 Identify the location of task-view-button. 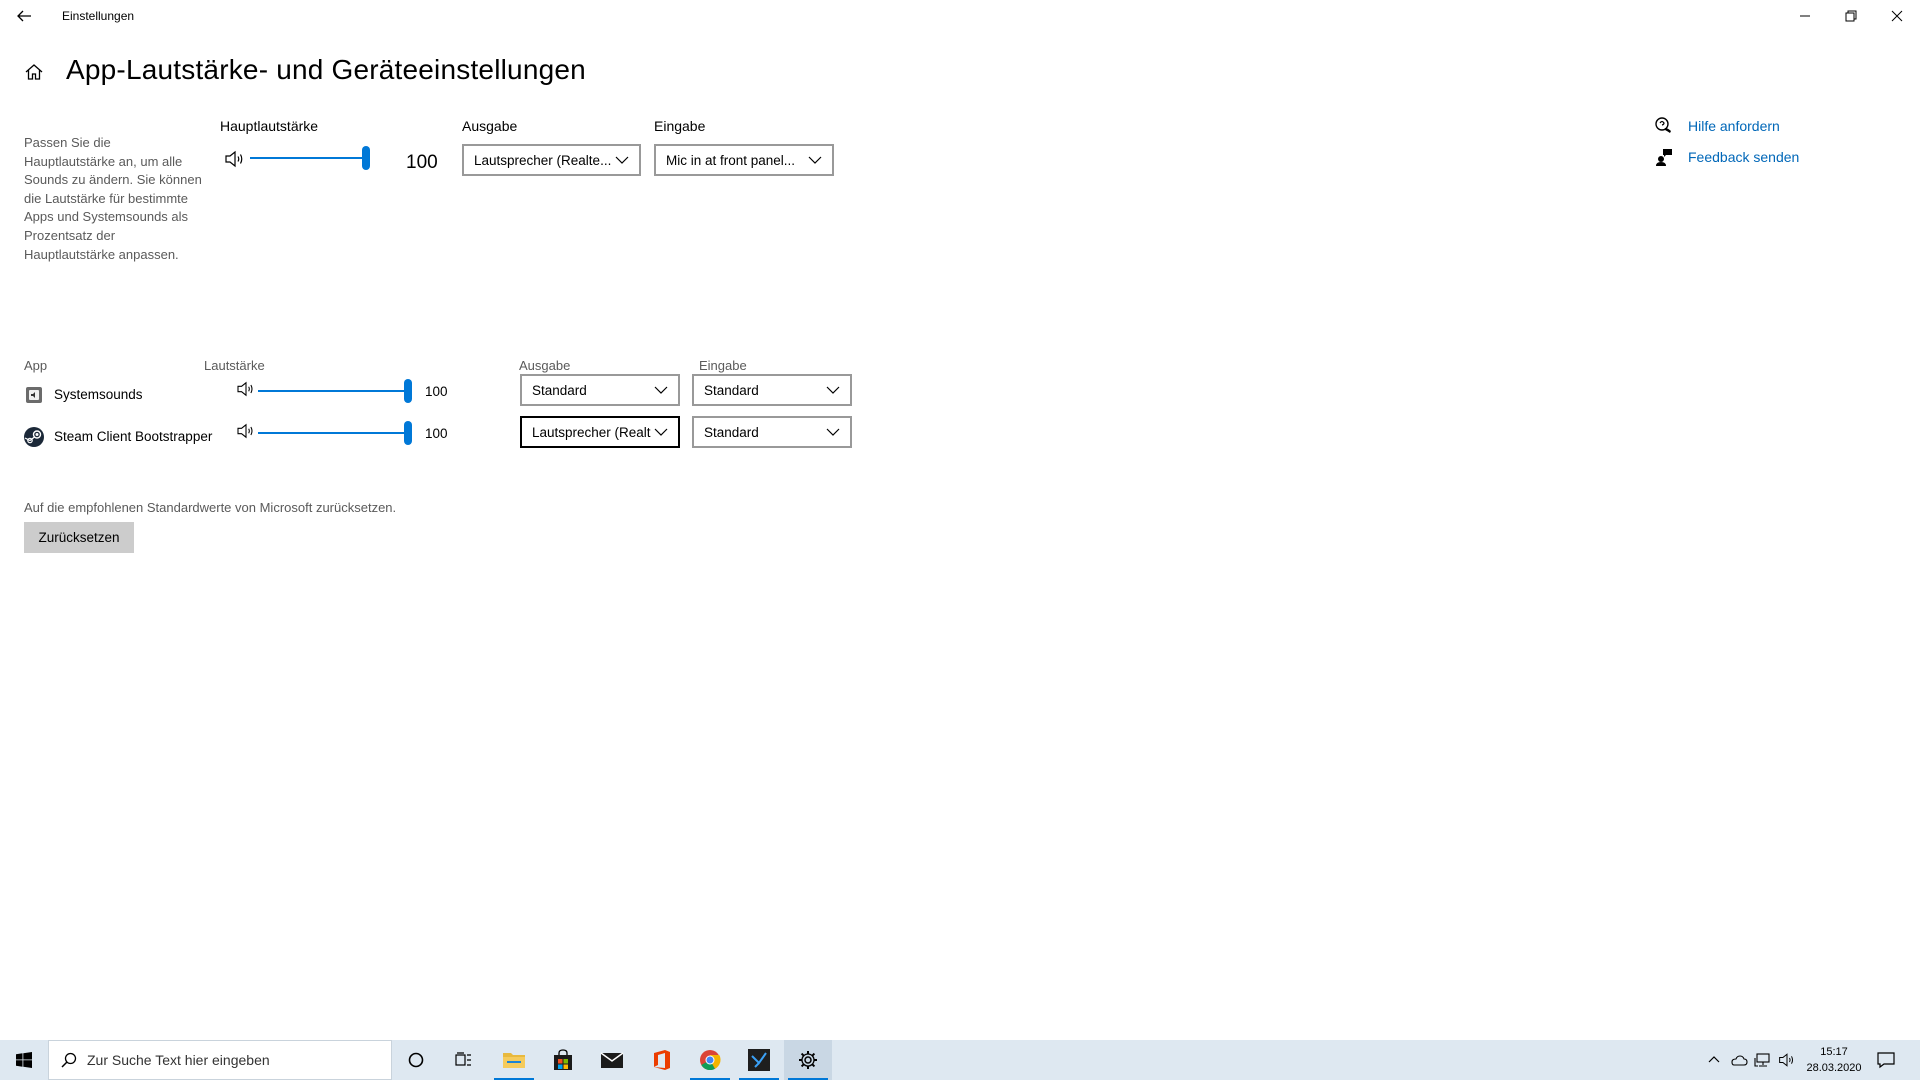
(464, 1060).